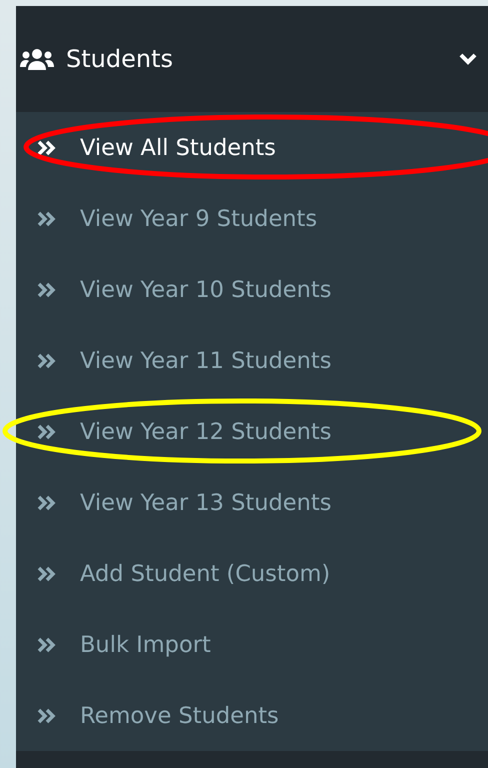  I want to click on menu-item: Add Student (Custom), so click(252, 573).